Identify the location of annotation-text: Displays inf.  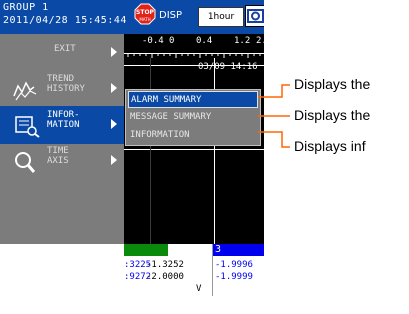
(330, 146).